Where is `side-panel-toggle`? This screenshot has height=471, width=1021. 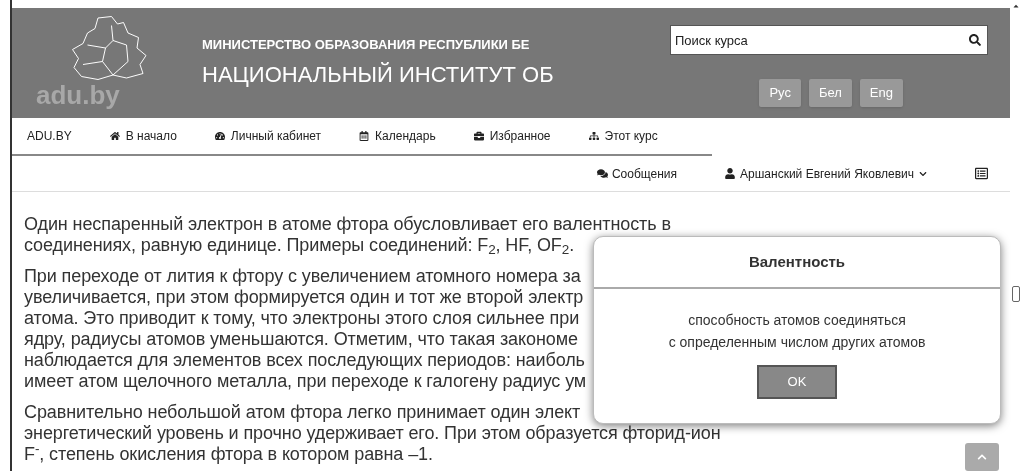 side-panel-toggle is located at coordinates (1016, 294).